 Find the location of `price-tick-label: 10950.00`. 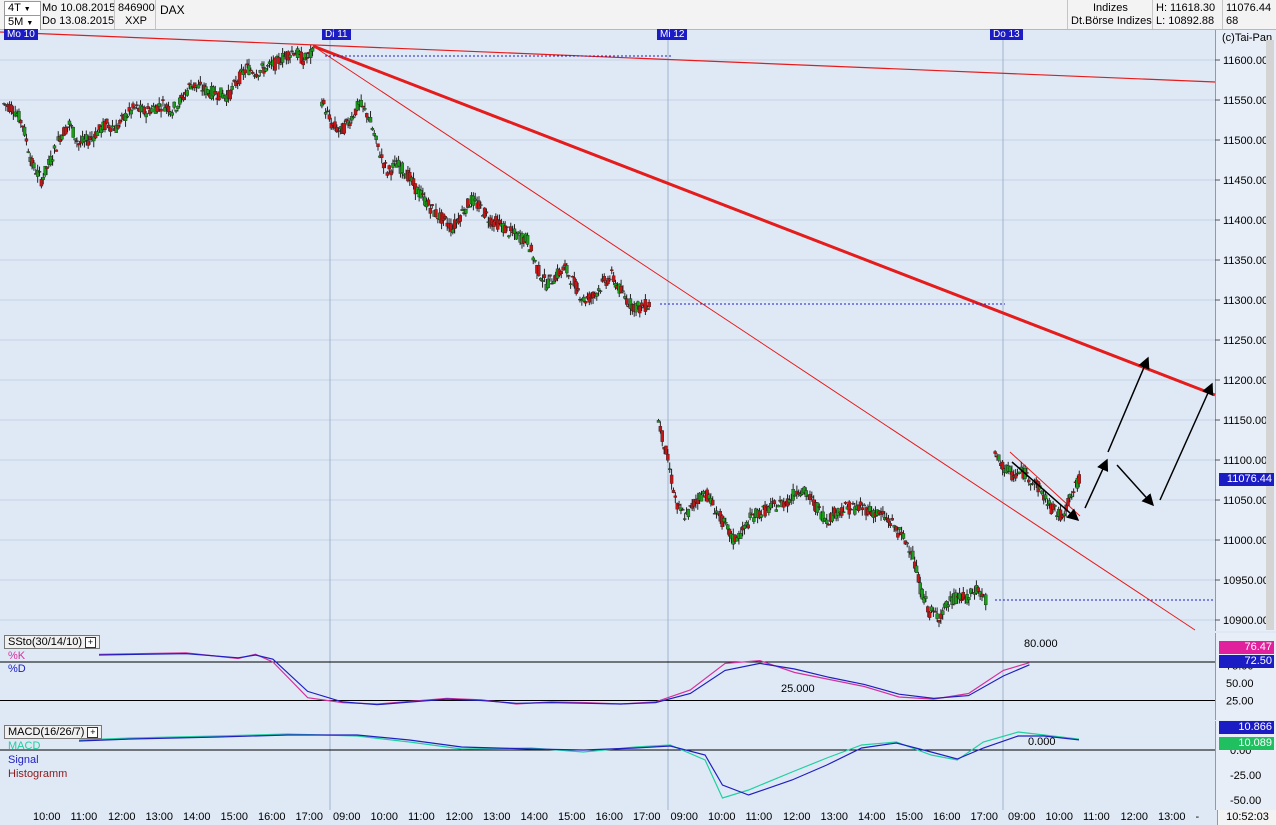

price-tick-label: 10950.00 is located at coordinates (1246, 581).